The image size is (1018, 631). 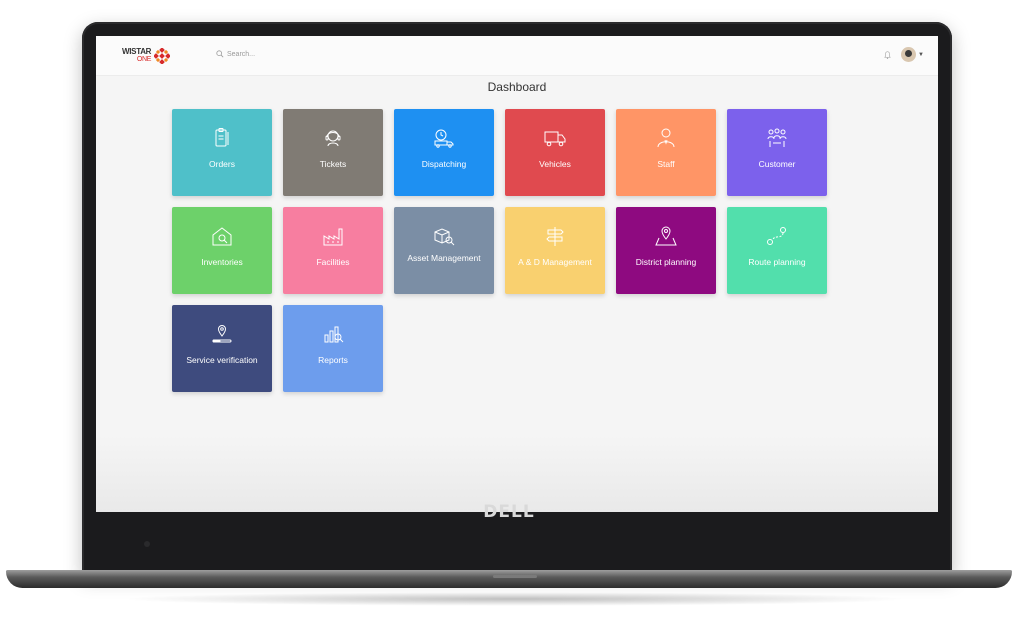 What do you see at coordinates (517, 474) in the screenshot?
I see `screen-reflection` at bounding box center [517, 474].